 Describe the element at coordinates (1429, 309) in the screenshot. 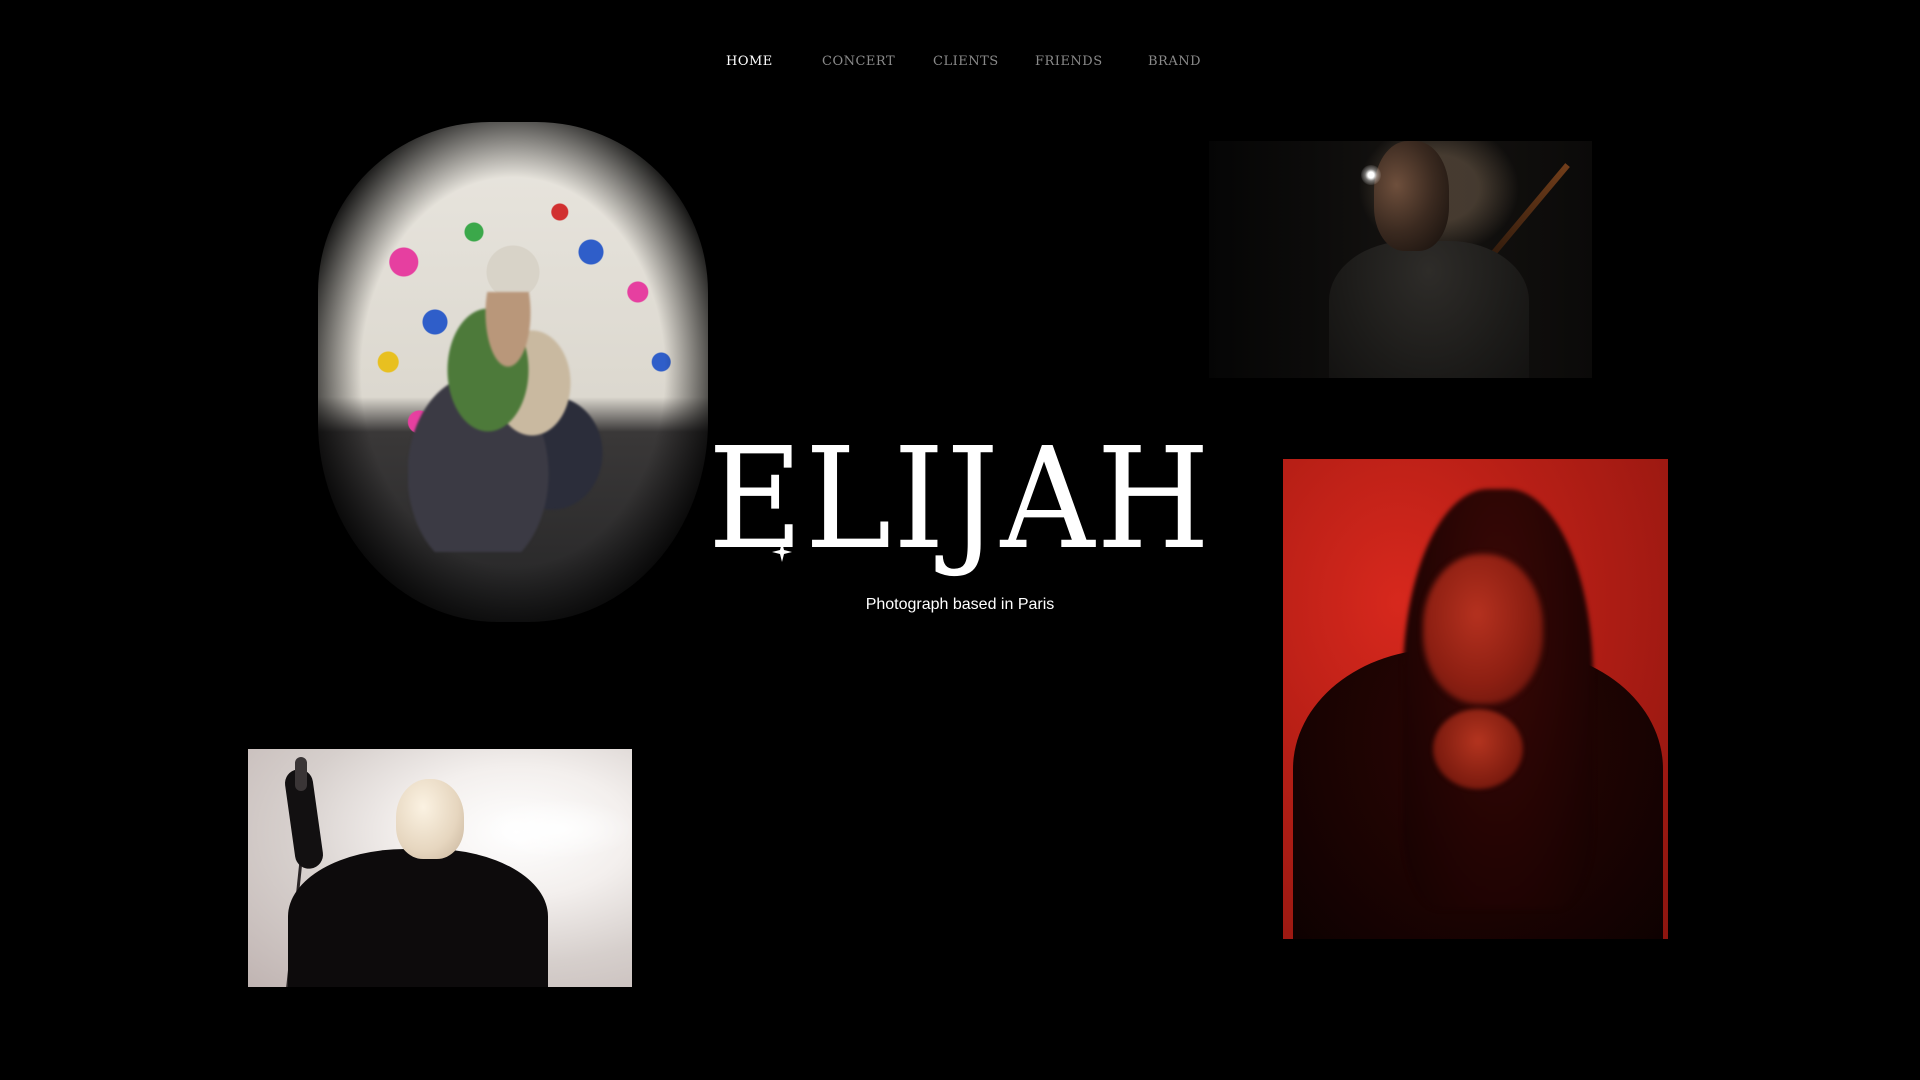

I see `sunglasses-photo-body` at that location.